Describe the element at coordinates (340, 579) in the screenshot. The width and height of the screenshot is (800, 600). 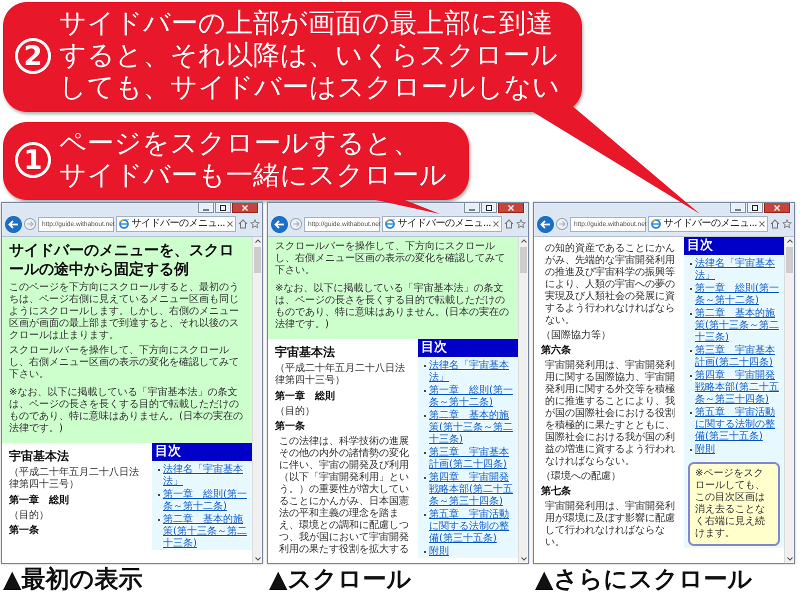
I see `screenshot-caption: ▲スクロール` at that location.